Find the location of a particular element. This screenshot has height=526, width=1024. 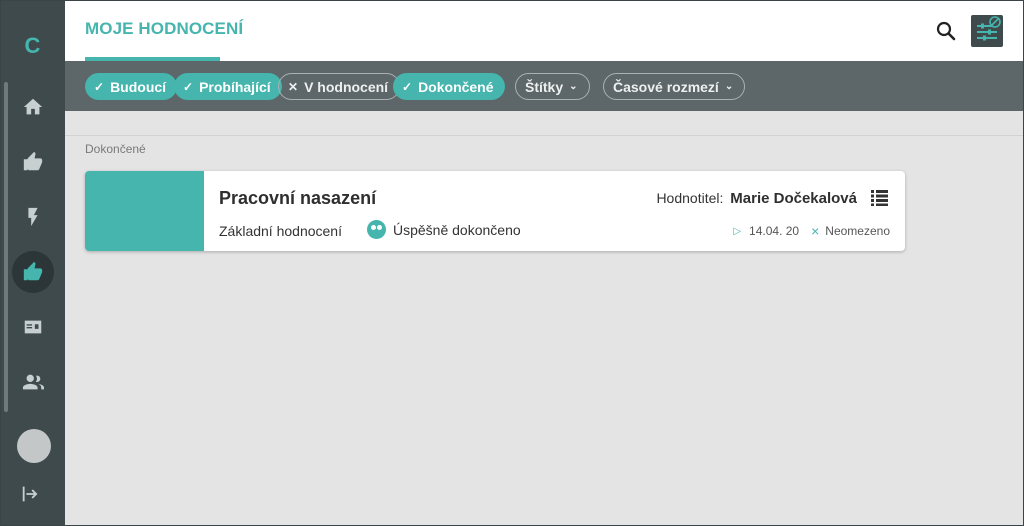

list-icon is located at coordinates (879, 198).